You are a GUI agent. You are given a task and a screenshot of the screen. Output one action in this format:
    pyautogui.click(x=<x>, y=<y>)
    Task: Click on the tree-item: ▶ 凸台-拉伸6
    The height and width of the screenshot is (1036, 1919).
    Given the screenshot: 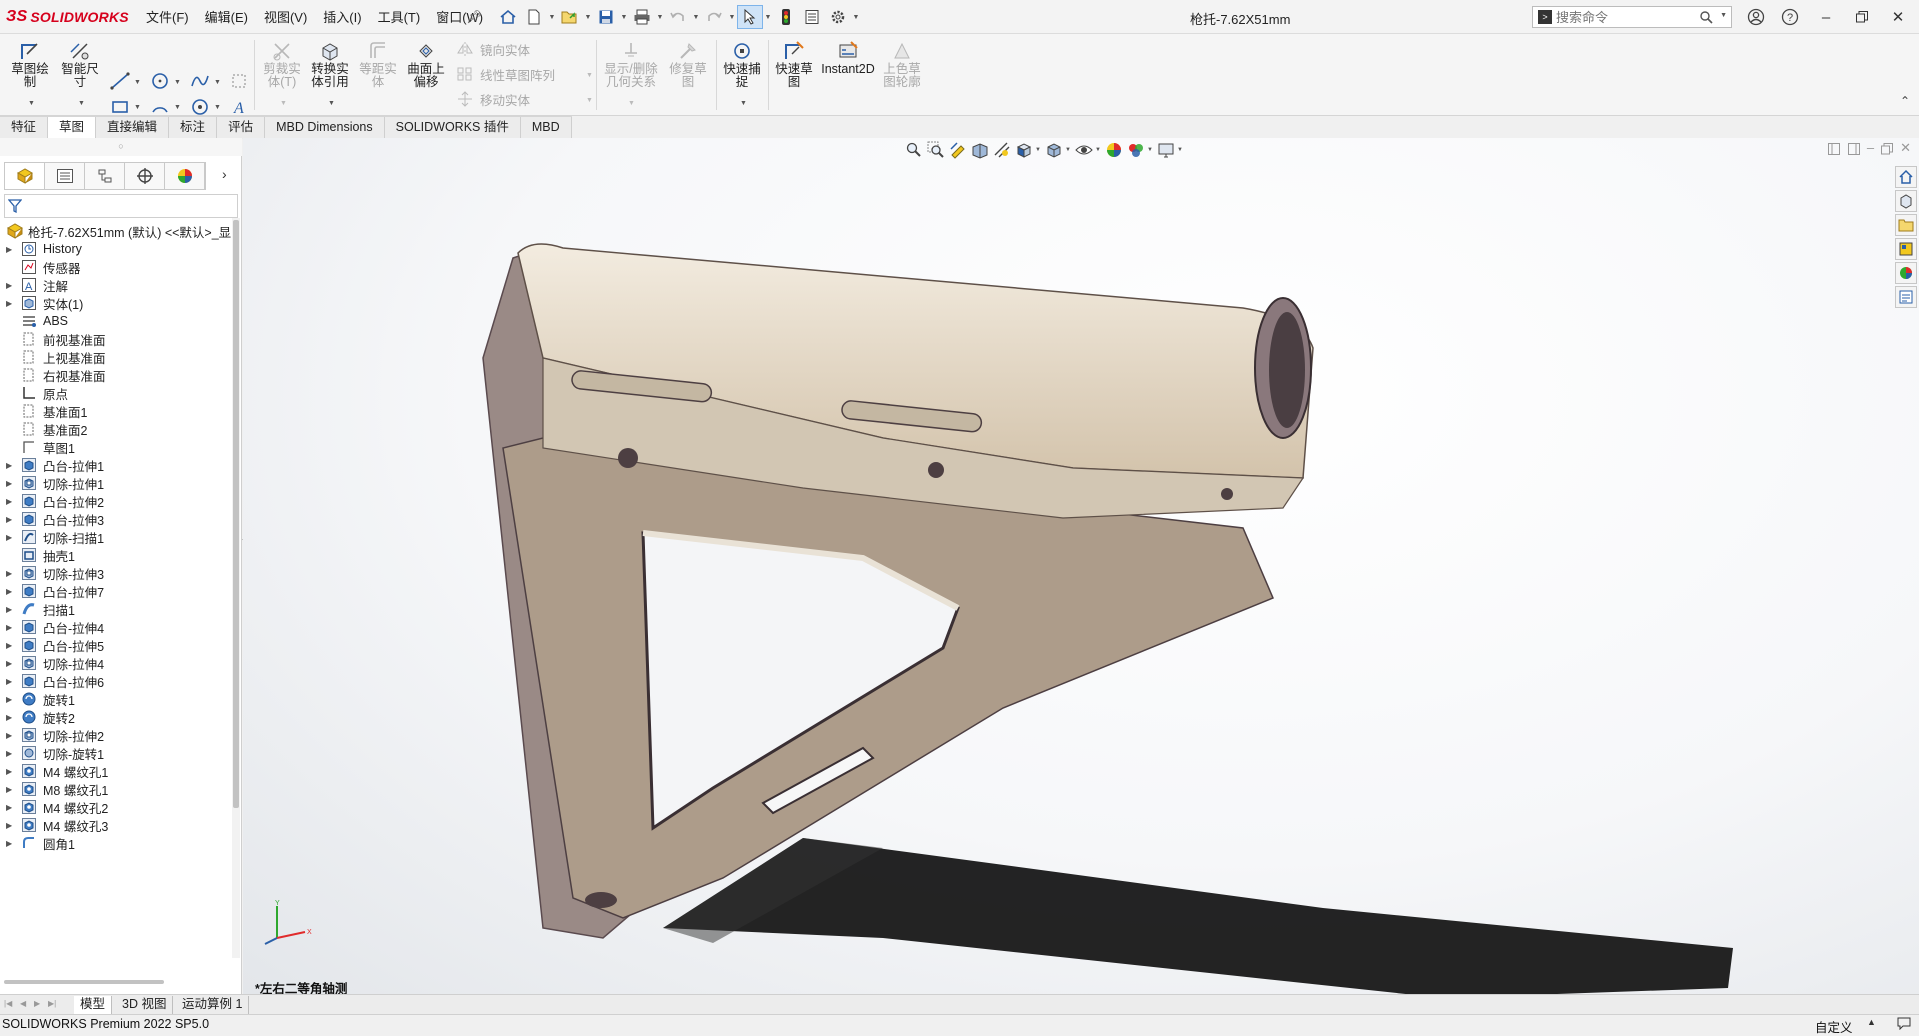 What is the action you would take?
    pyautogui.click(x=55, y=681)
    